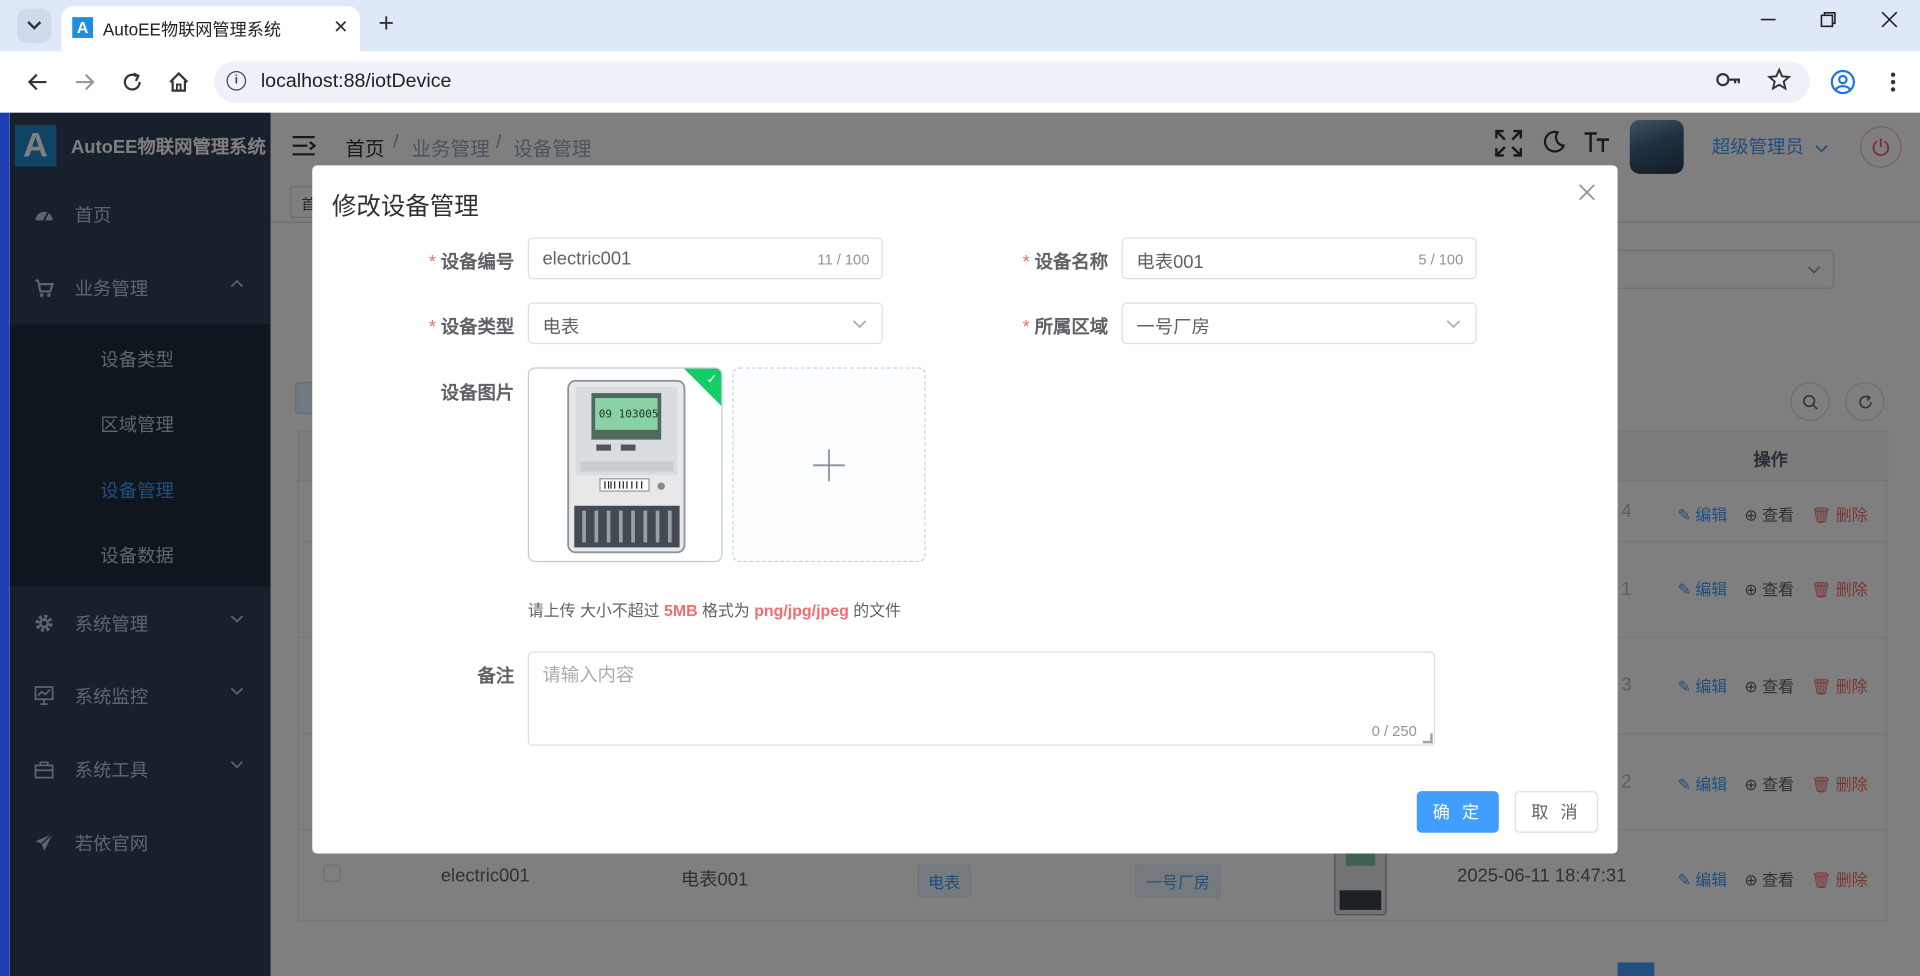 The width and height of the screenshot is (1920, 976). I want to click on electric-meter-image: 09 103005, so click(626, 466).